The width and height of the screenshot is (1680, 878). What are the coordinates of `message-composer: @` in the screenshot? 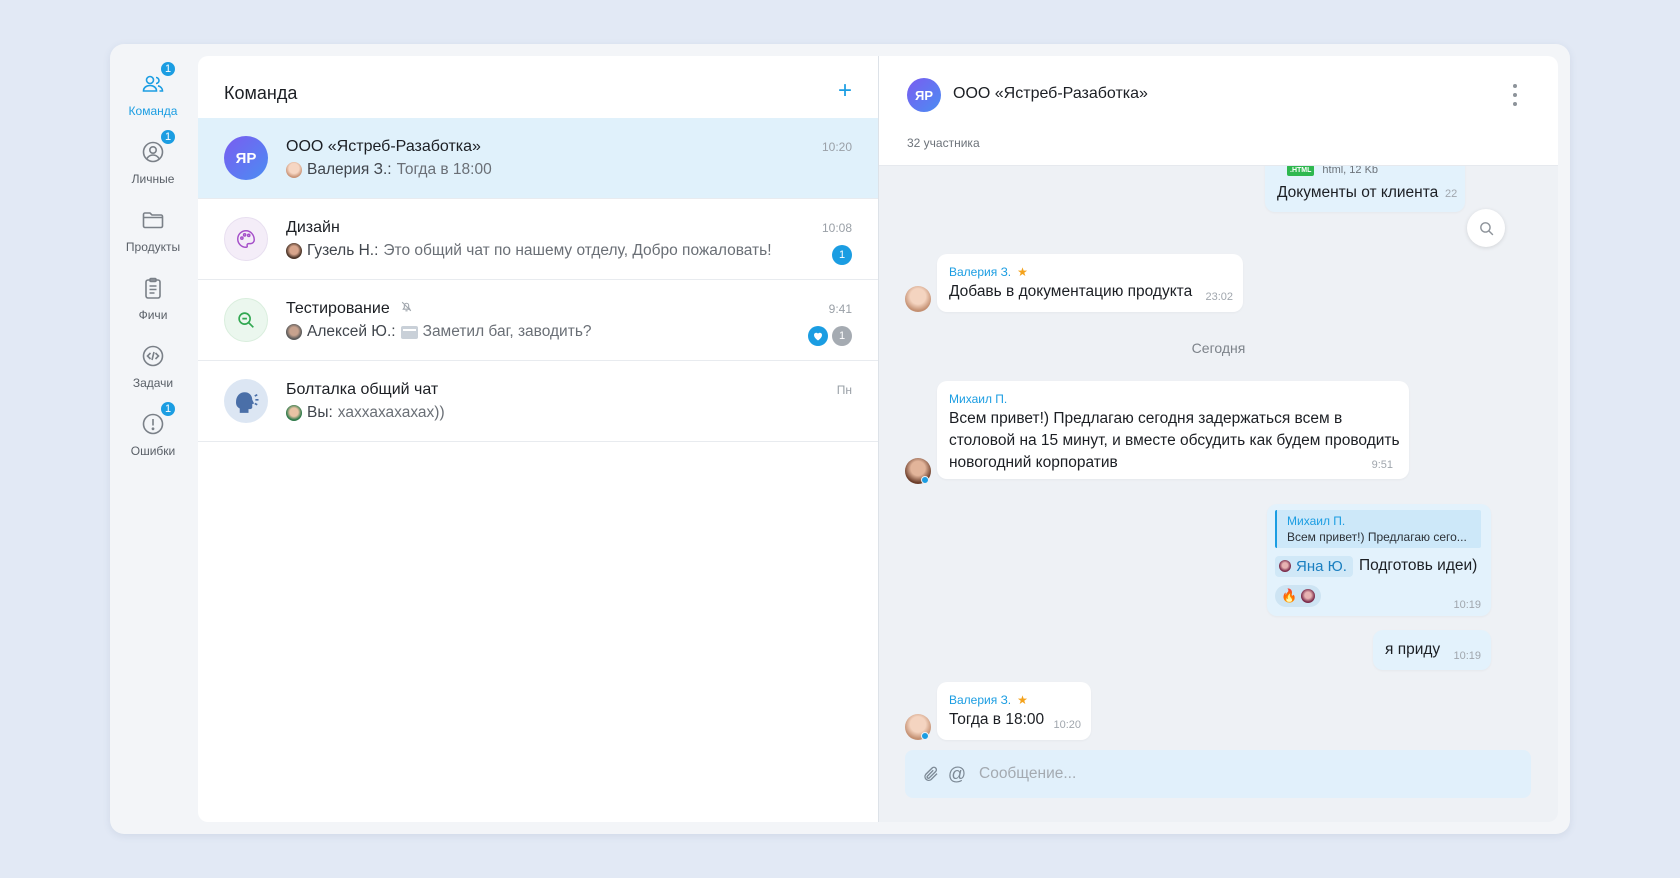 It's located at (1218, 774).